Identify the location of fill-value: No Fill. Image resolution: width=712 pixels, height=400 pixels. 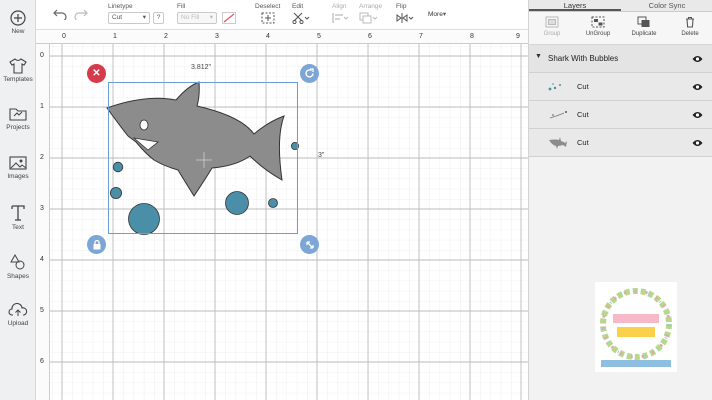
(190, 17).